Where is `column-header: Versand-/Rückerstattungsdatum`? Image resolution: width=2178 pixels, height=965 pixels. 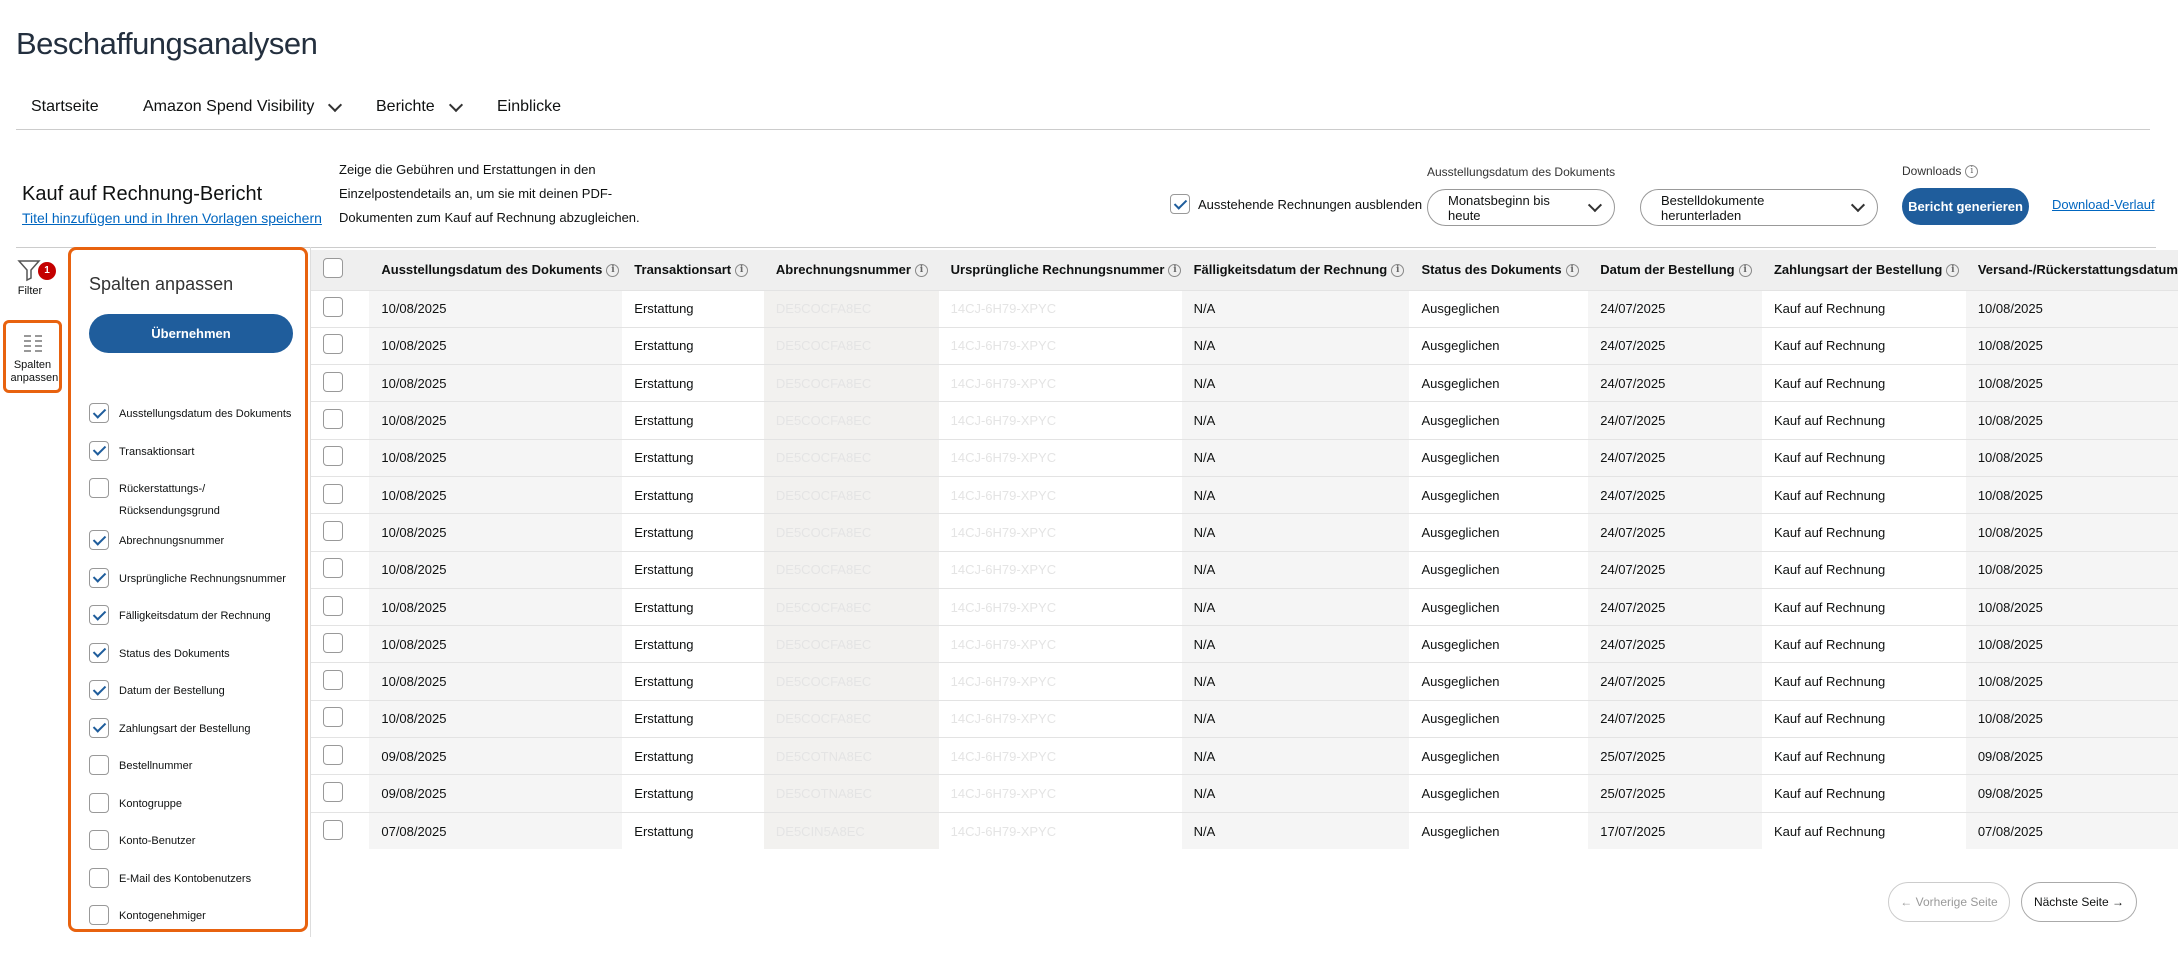
column-header: Versand-/Rückerstattungsdatum is located at coordinates (2071, 270).